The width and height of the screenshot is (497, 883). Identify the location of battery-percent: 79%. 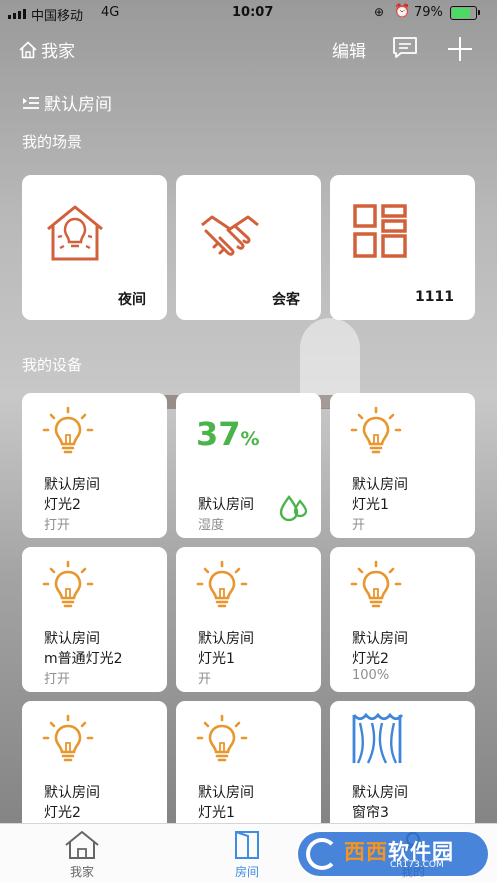
(428, 12).